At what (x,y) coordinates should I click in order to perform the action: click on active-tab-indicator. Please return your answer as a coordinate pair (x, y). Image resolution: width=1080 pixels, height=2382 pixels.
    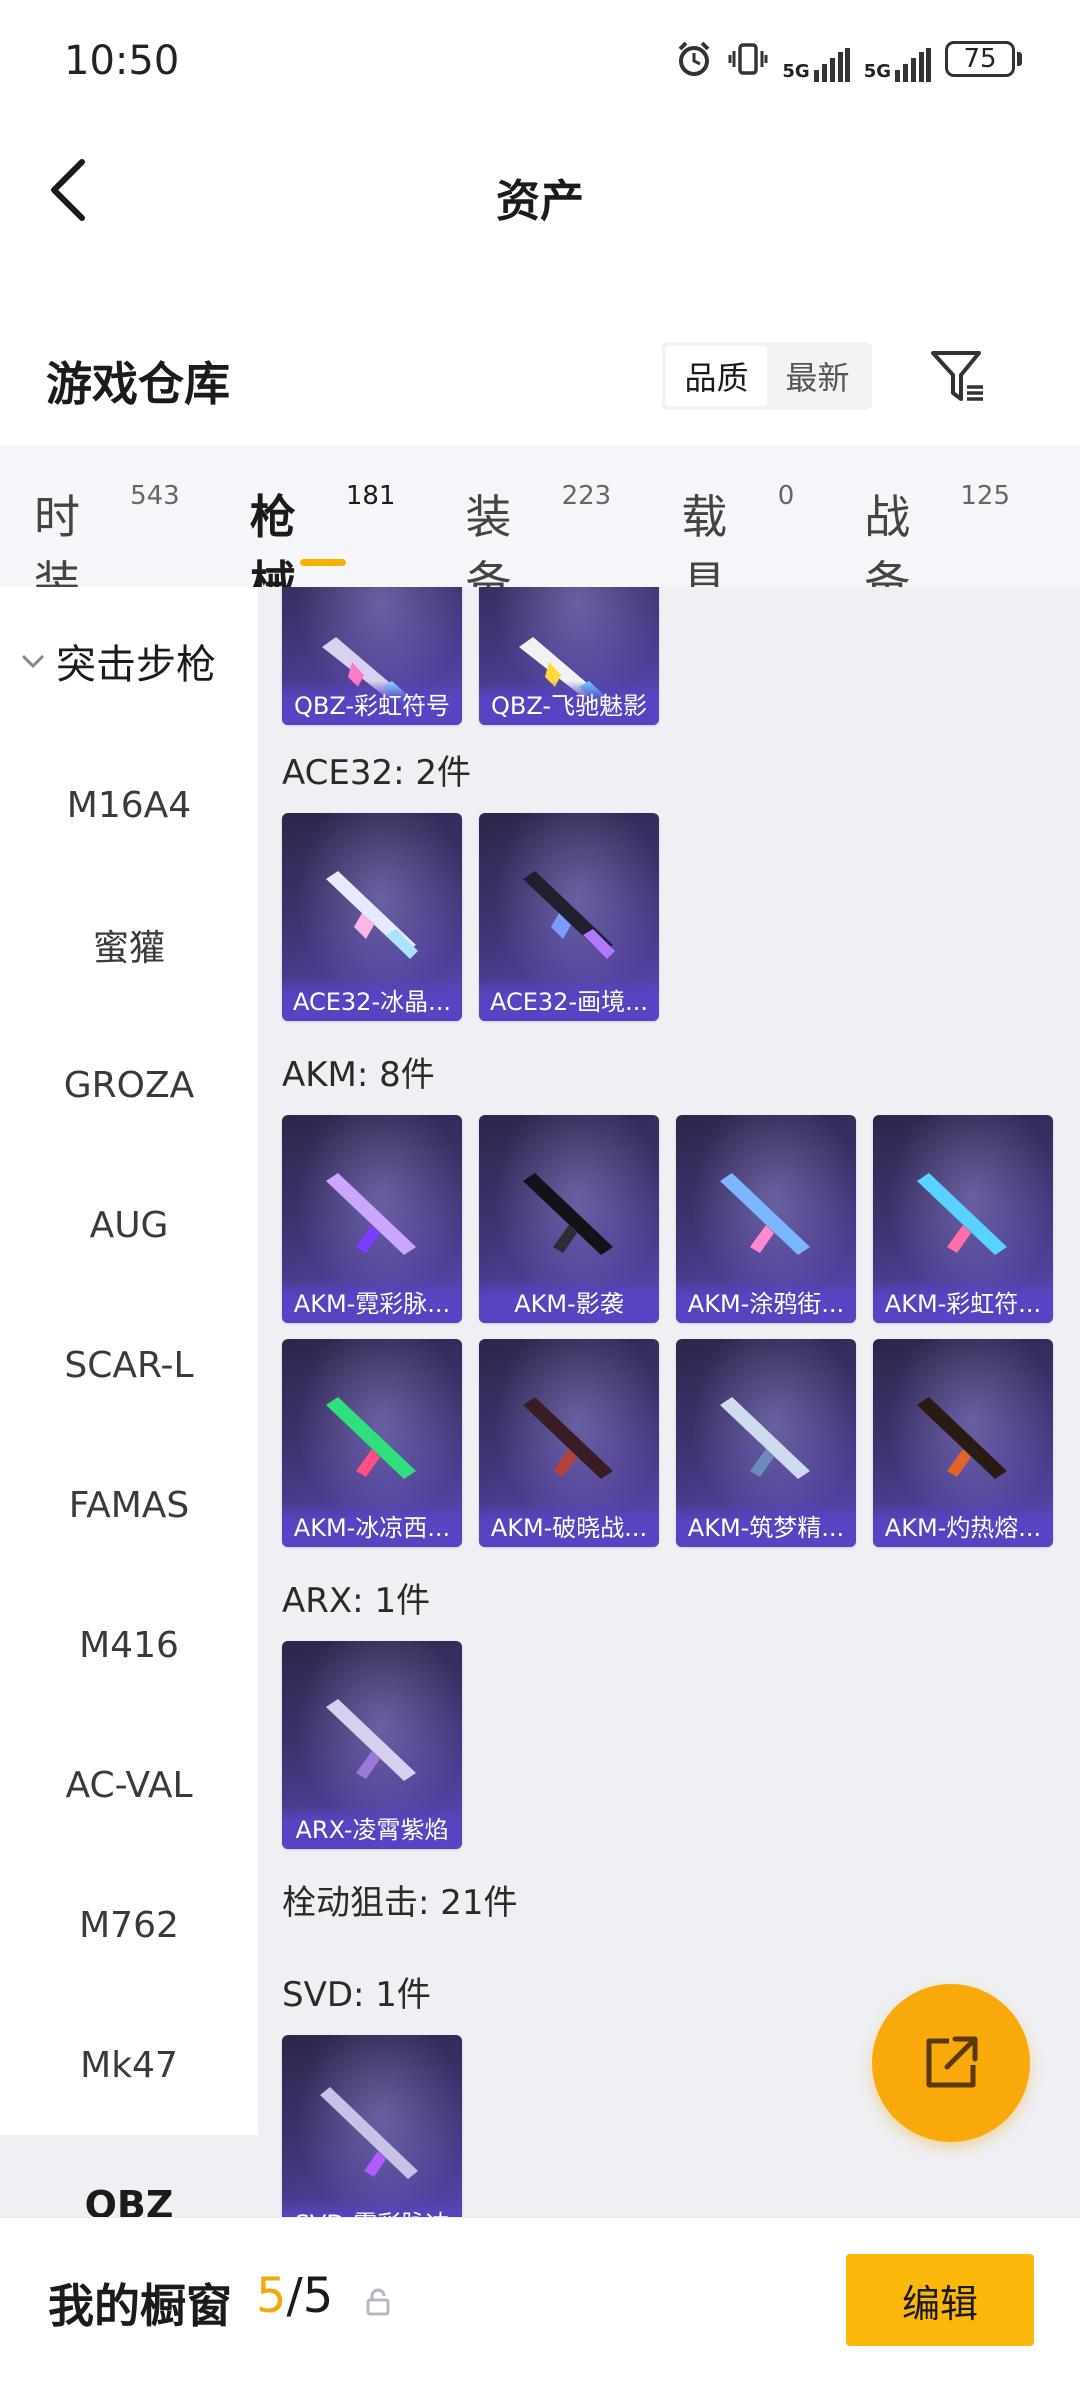
    Looking at the image, I should click on (322, 562).